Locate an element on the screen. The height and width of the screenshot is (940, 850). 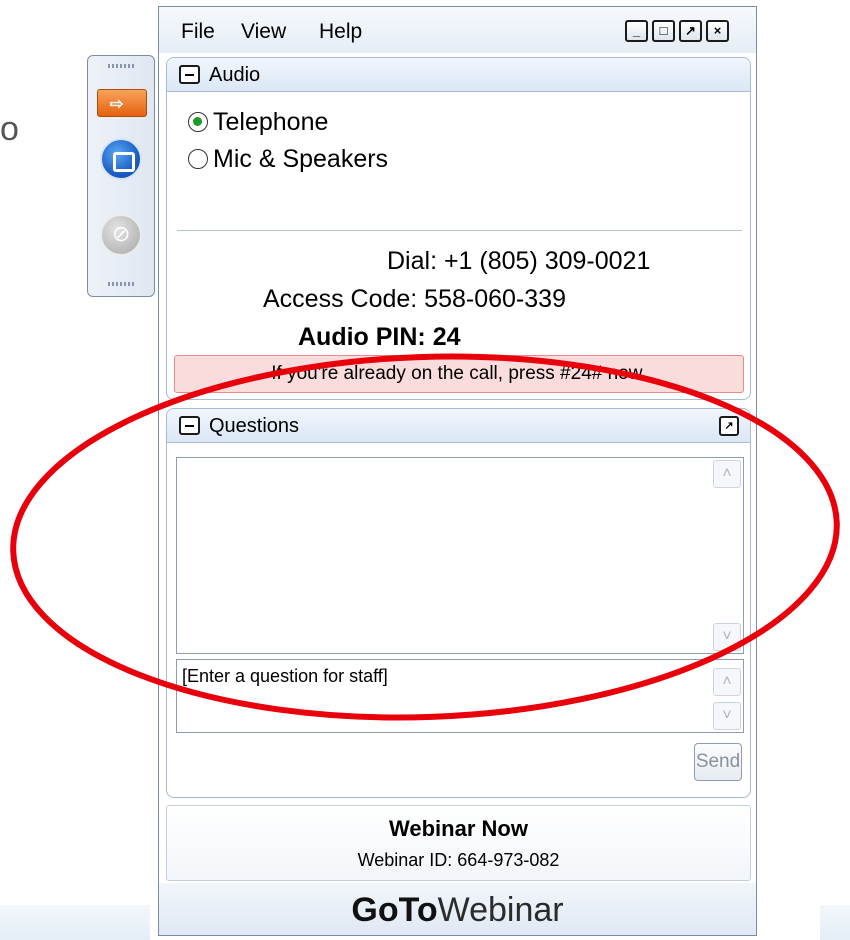
logo-goto: GoTo is located at coordinates (394, 910).